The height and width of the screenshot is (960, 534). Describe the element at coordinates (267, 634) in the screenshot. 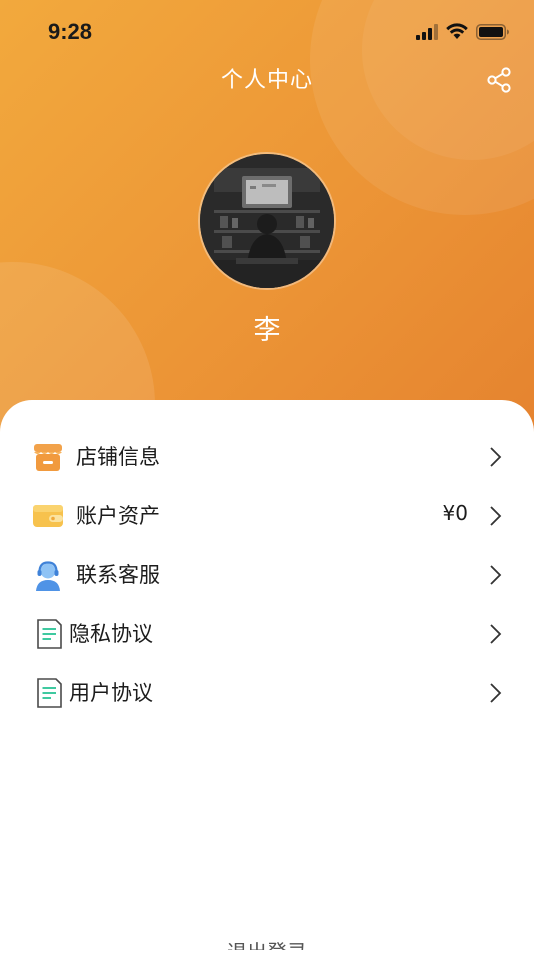

I see `menu-item-privacy-policy: 隐私协议` at that location.